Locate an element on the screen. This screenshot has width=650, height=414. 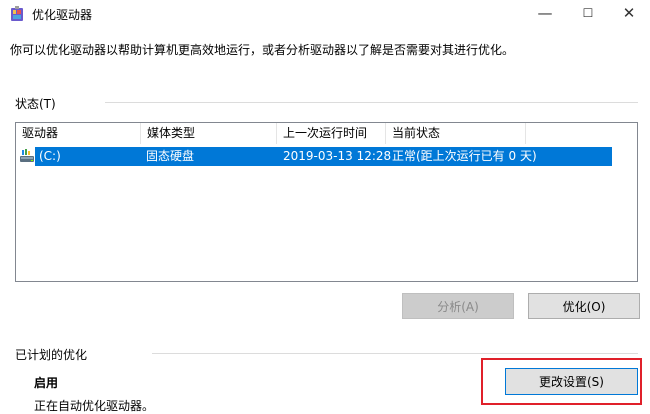
column-header-last-run: 上一次运行时间 is located at coordinates (331, 133).